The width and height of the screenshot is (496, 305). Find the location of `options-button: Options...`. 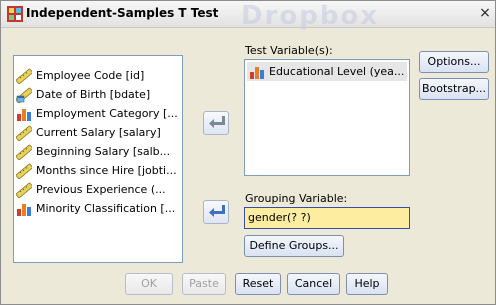

options-button: Options... is located at coordinates (454, 62).